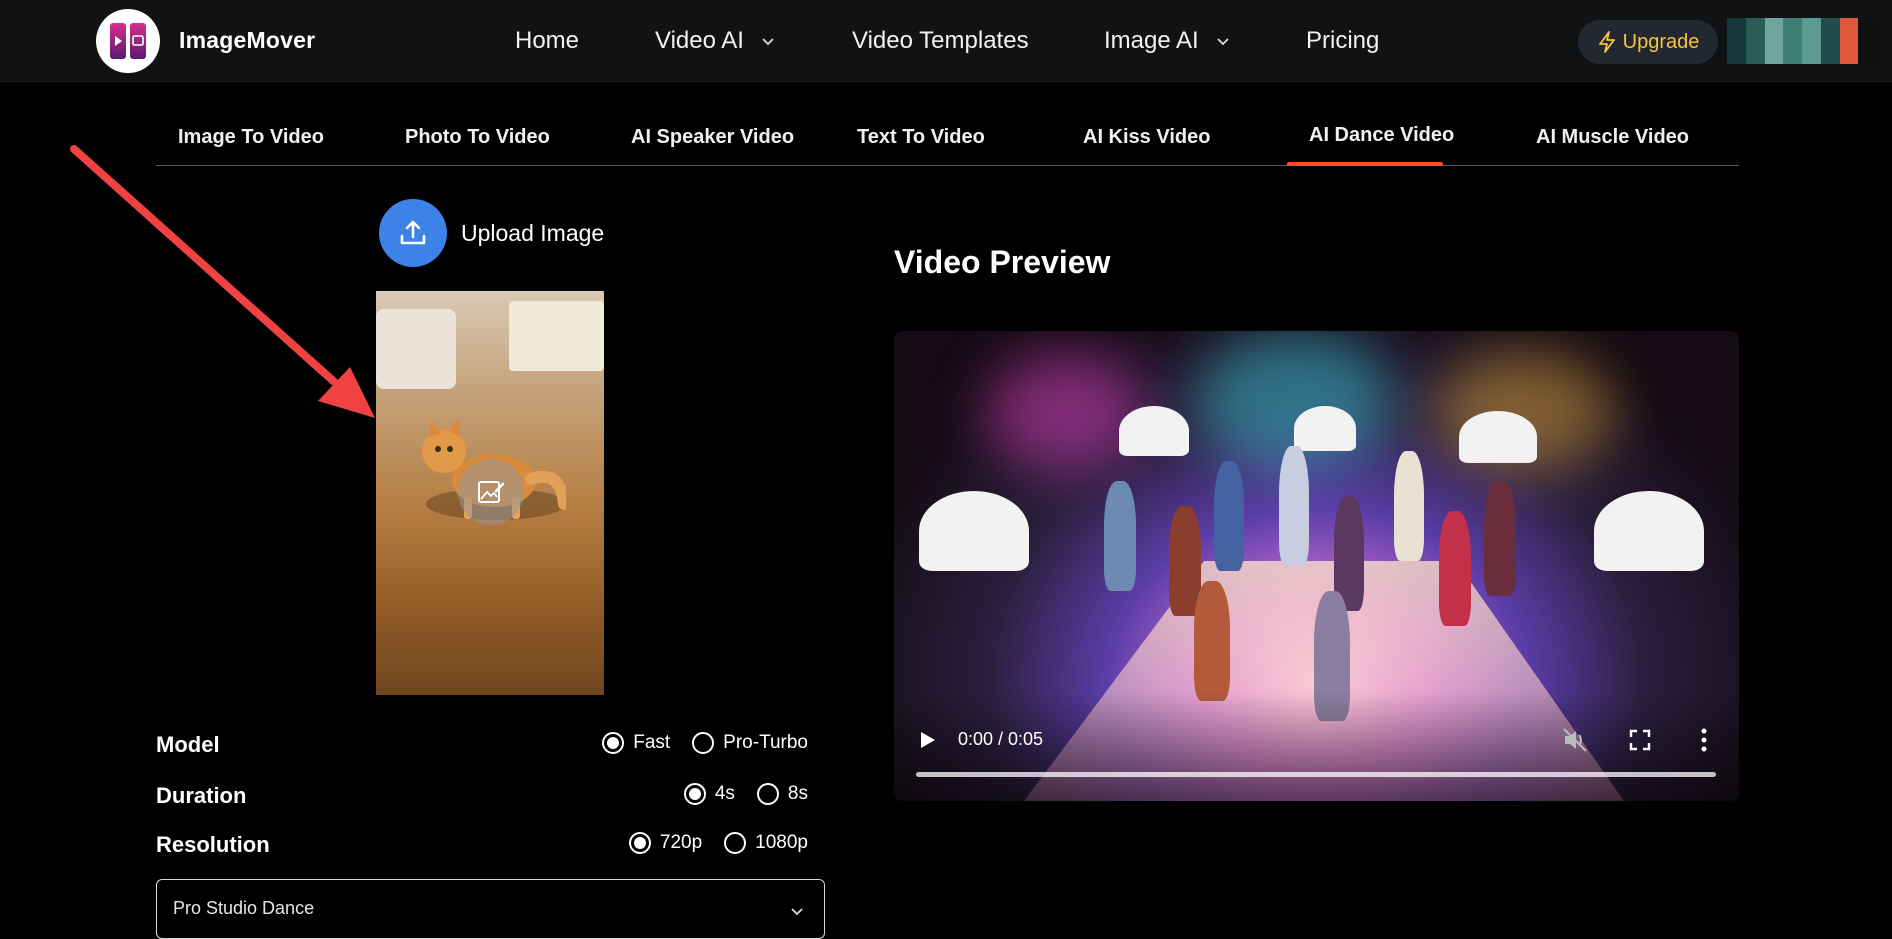 This screenshot has height=939, width=1892. I want to click on upload-image-button: Upload Image, so click(491, 233).